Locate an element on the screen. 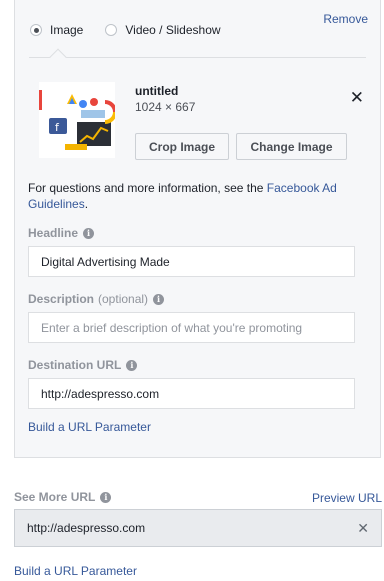 The image size is (384, 581). image-thumbnail: f is located at coordinates (77, 120).